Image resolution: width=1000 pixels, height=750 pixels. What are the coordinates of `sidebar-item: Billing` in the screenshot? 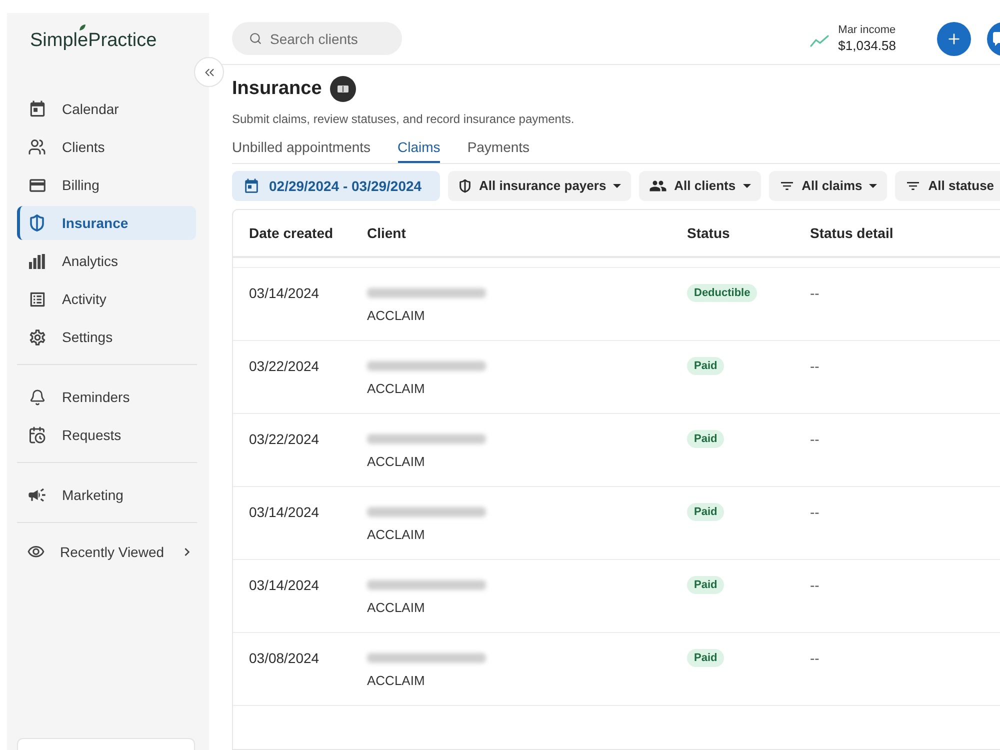 It's located at (106, 185).